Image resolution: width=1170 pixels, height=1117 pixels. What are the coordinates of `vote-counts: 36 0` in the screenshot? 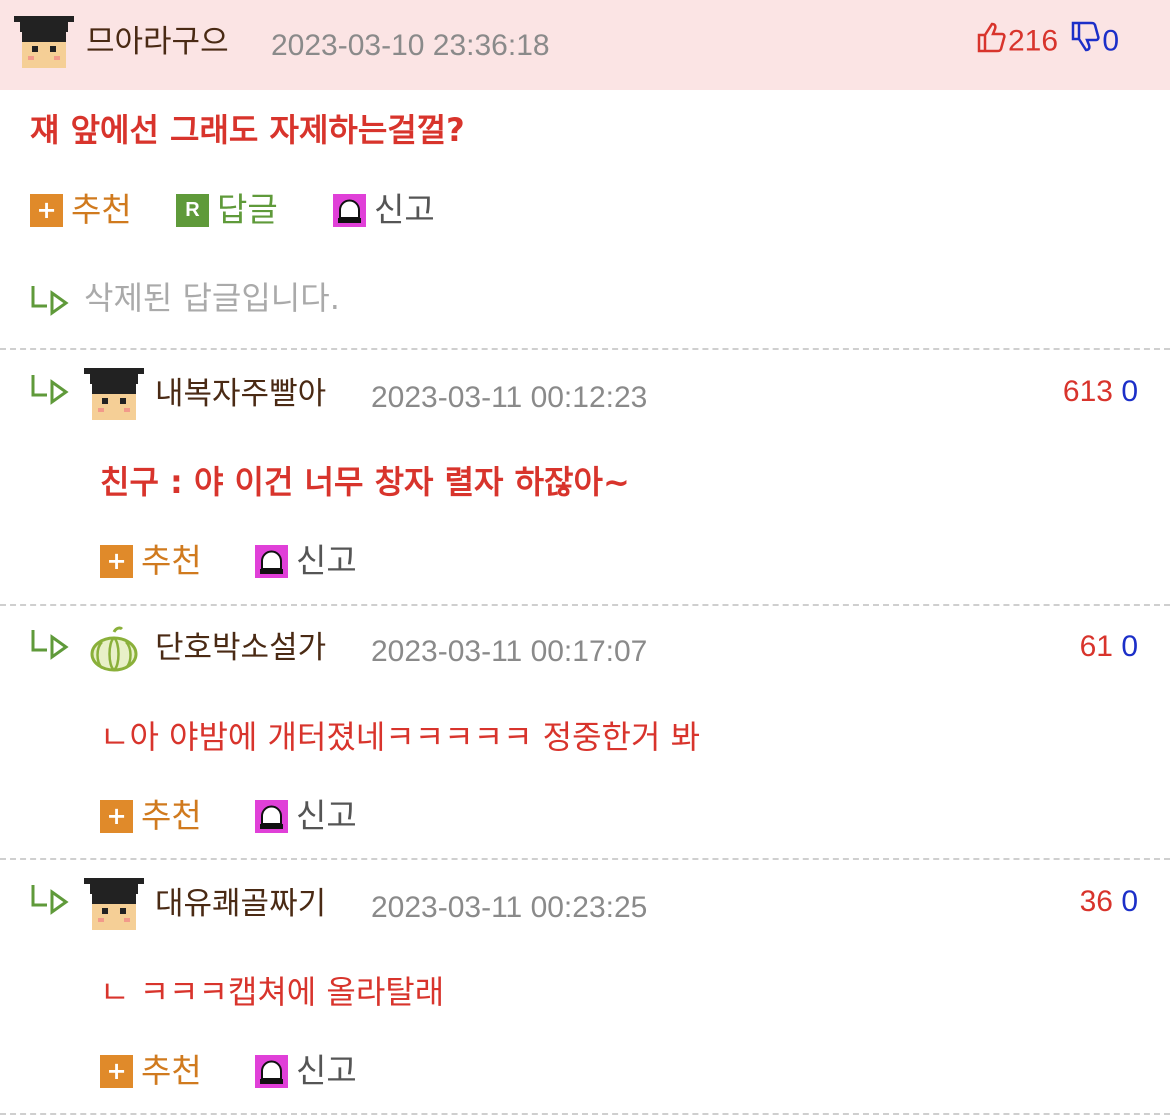 It's located at (1109, 902).